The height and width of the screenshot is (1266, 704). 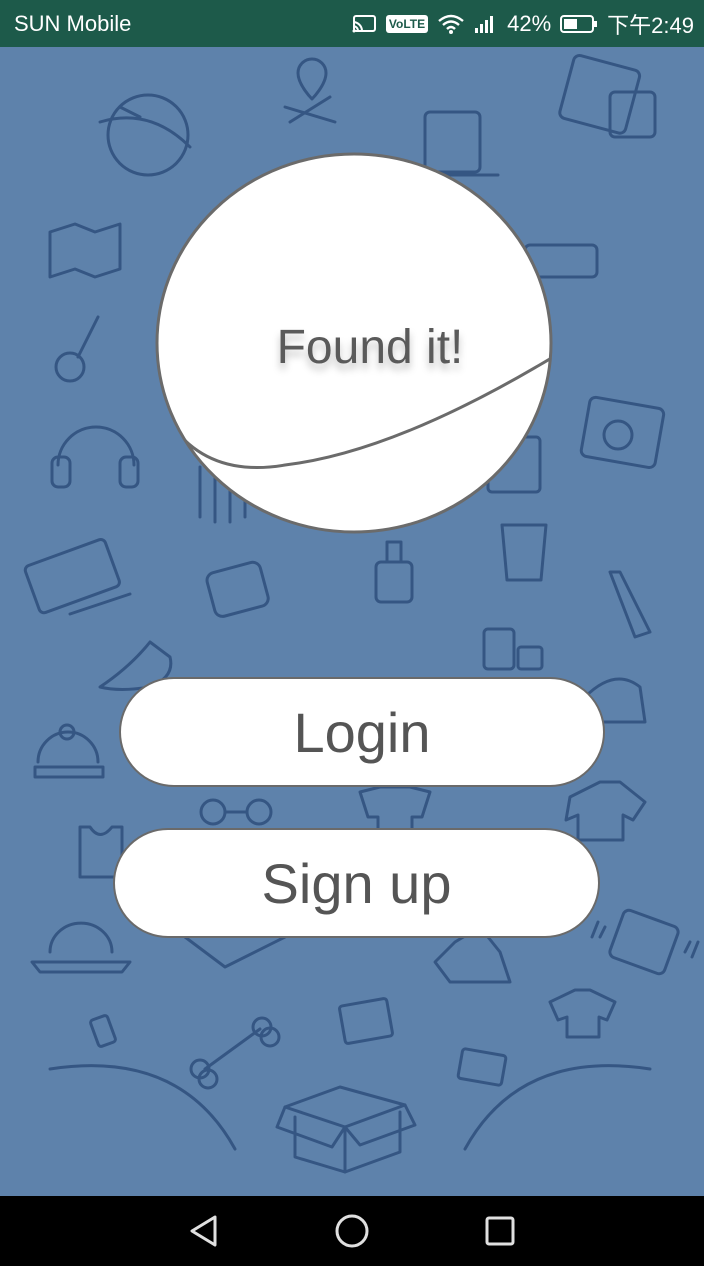 I want to click on navigation-bar, so click(x=352, y=1231).